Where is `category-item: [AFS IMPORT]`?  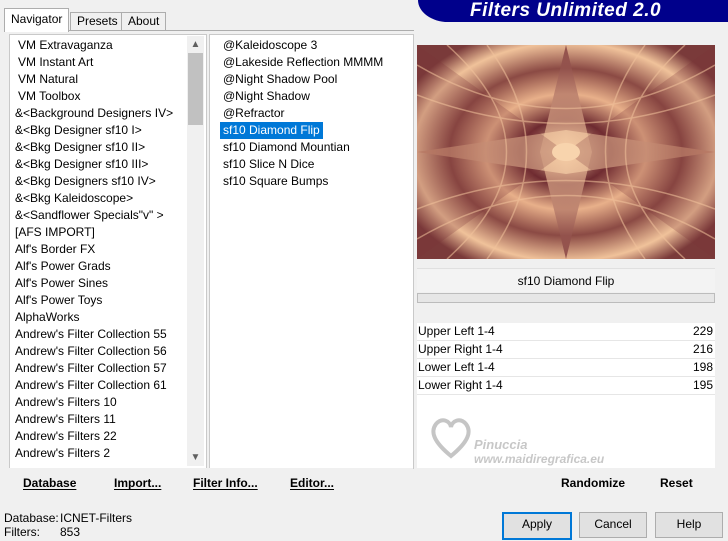
category-item: [AFS IMPORT] is located at coordinates (55, 232).